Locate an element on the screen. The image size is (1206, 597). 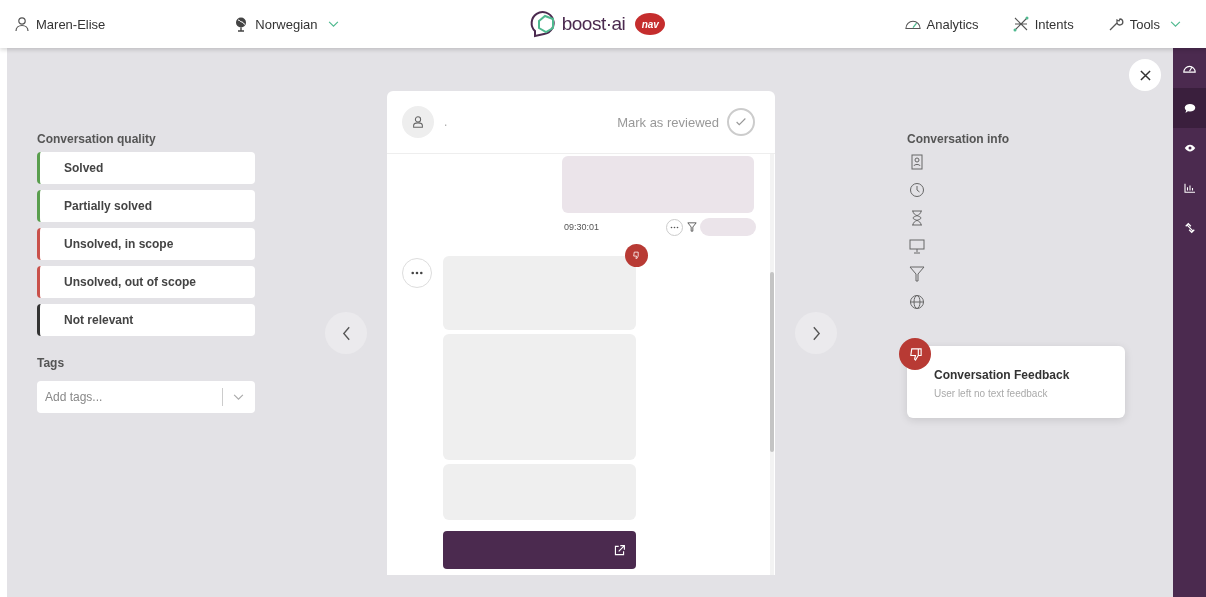
thumbs-down-icon is located at coordinates (636, 255).